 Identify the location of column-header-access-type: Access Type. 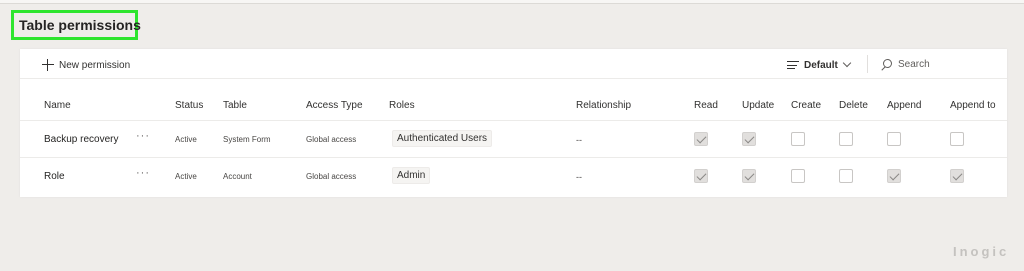
(334, 105).